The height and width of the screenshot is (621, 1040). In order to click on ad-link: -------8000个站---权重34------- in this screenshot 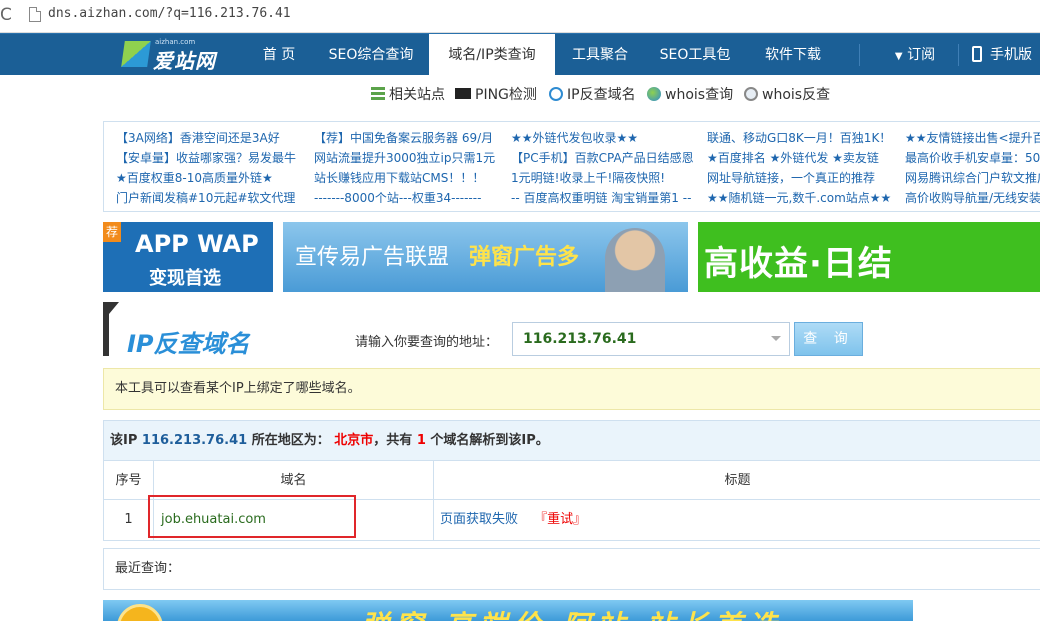, I will do `click(407, 198)`.